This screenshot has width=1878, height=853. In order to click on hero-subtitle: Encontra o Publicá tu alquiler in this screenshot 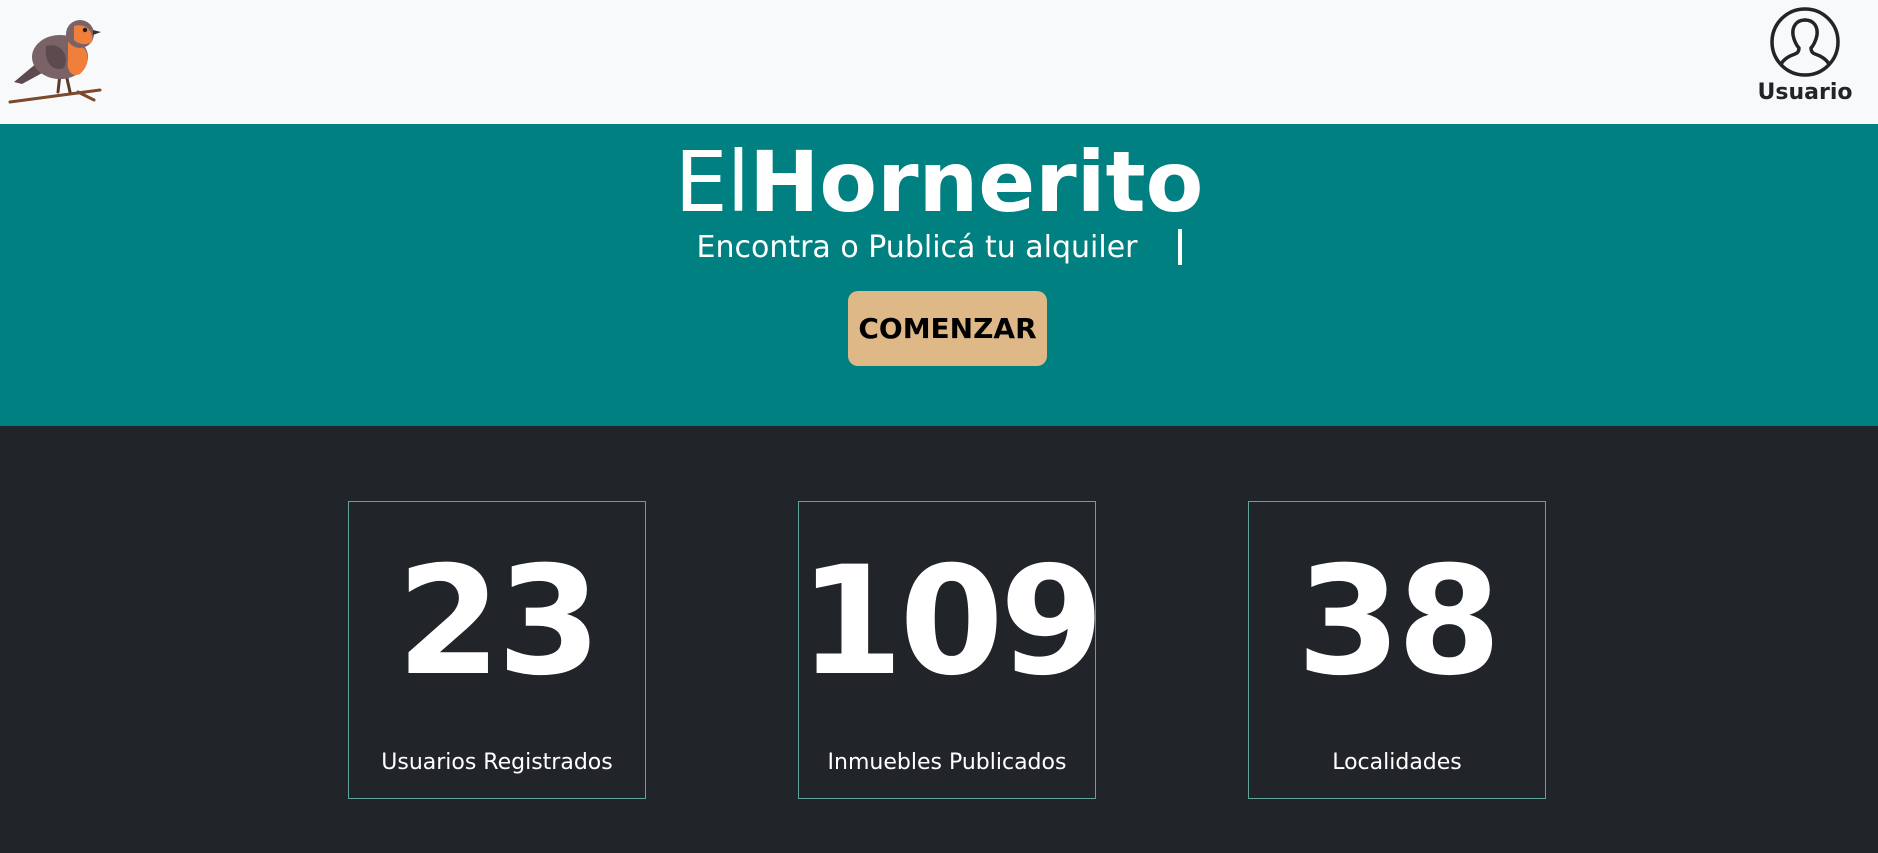, I will do `click(939, 248)`.